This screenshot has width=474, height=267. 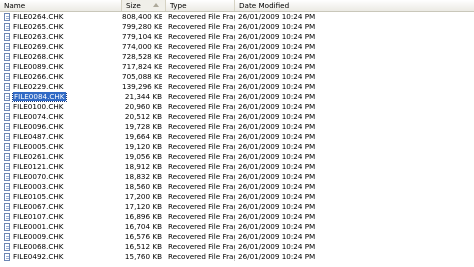 I want to click on file-size: 17,120 KB, so click(x=143, y=206).